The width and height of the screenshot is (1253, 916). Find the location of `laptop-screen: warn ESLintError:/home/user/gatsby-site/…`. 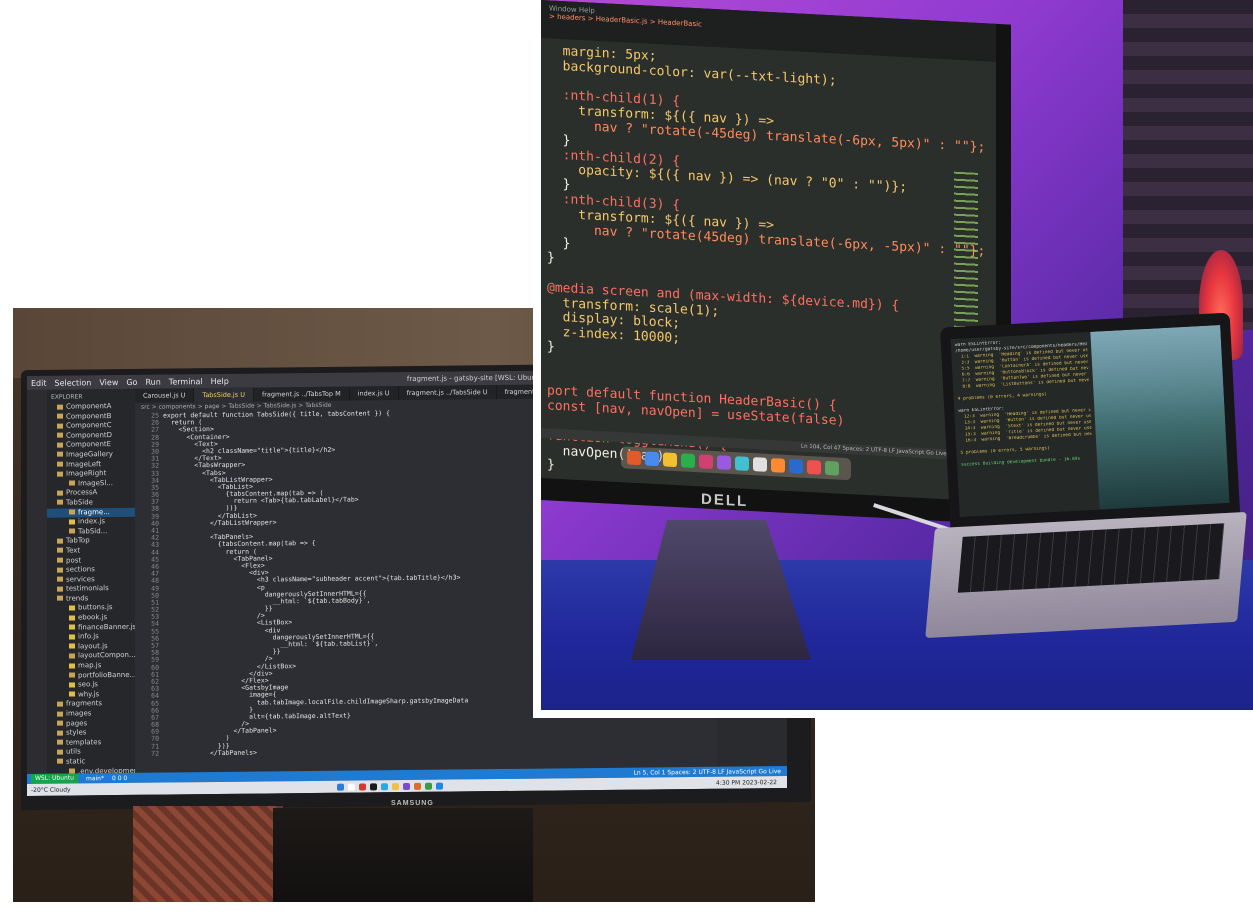

laptop-screen: warn ESLintError:/home/user/gatsby-site/… is located at coordinates (1090, 421).